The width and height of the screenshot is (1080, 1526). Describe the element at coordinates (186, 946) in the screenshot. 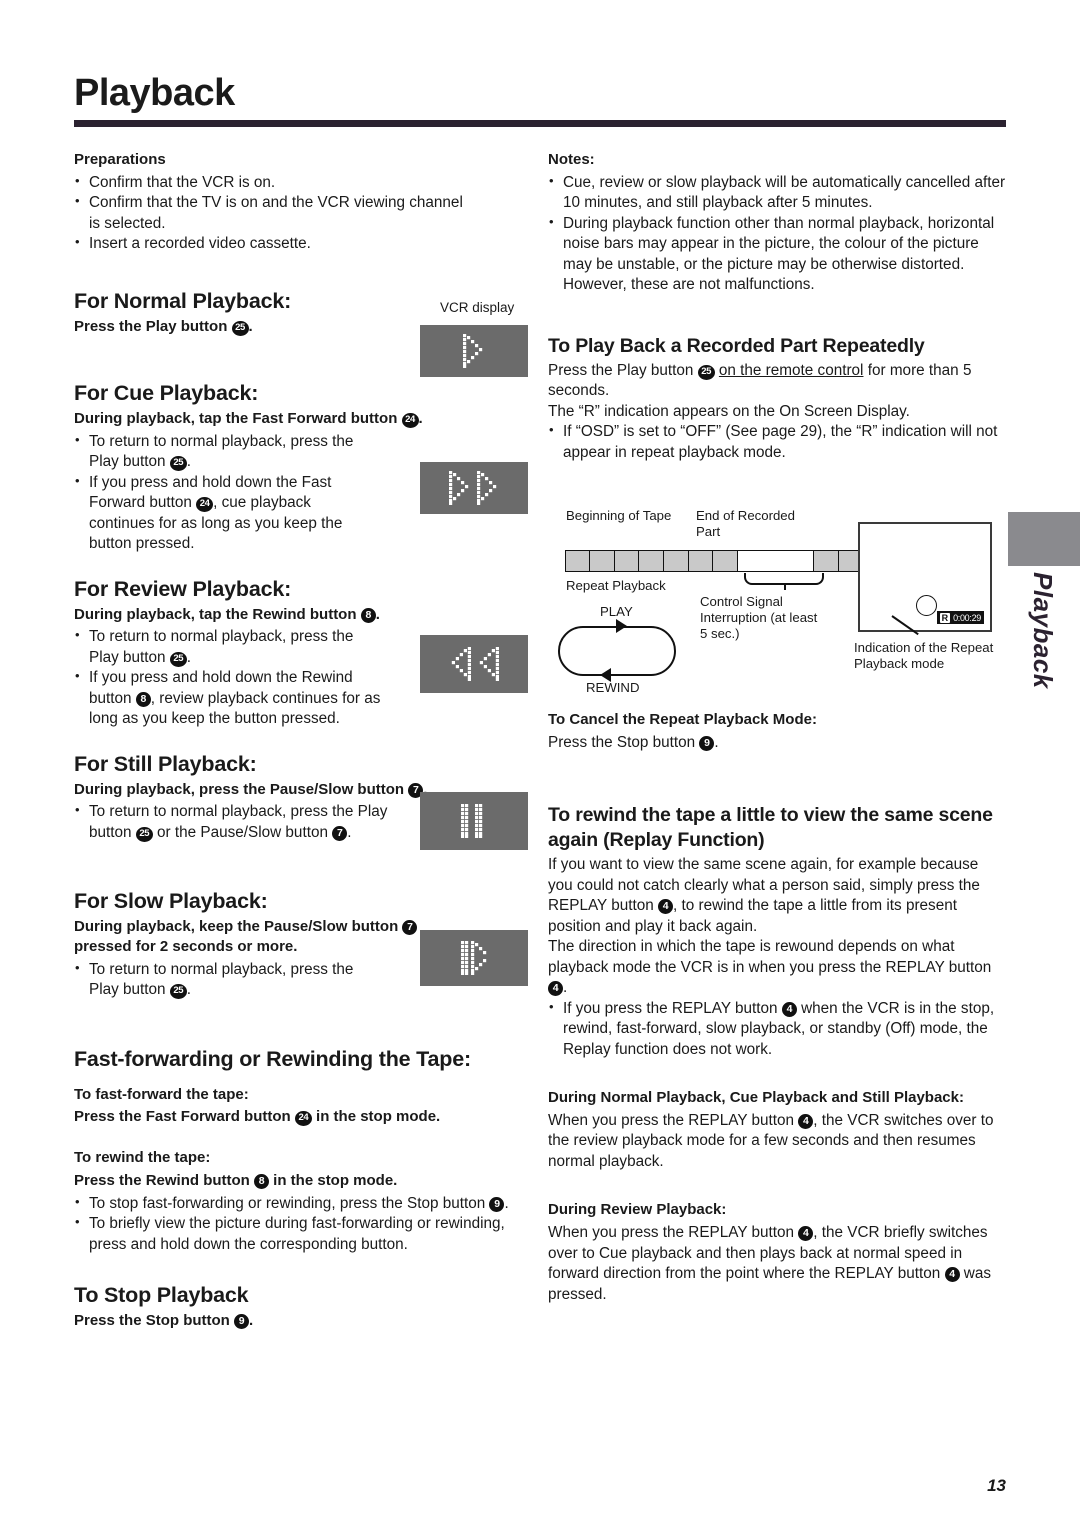

I see `text-run: pressed for 2 seconds or more.` at that location.